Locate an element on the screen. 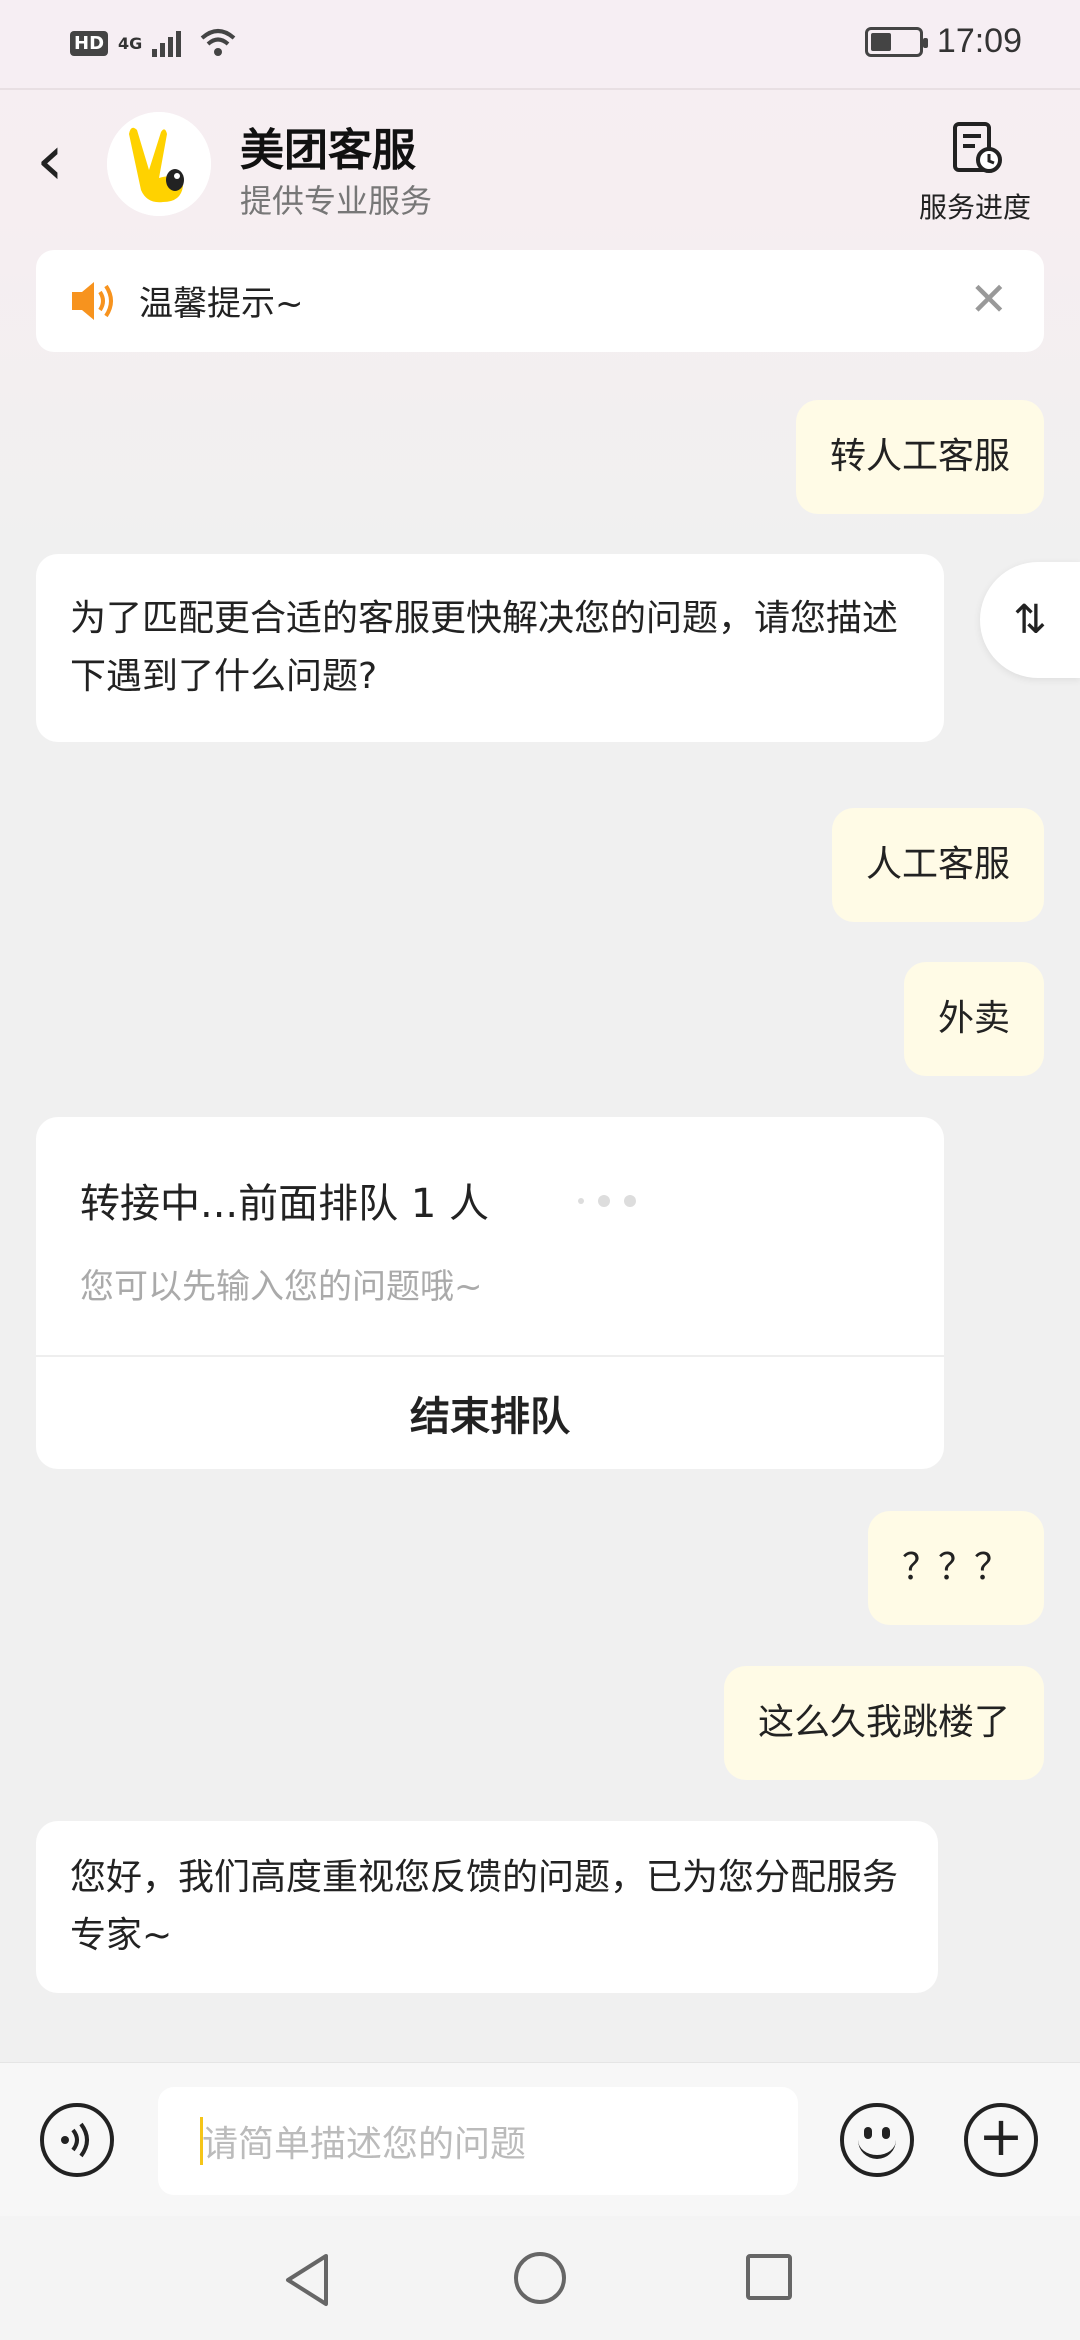  emoji-icon is located at coordinates (877, 2140).